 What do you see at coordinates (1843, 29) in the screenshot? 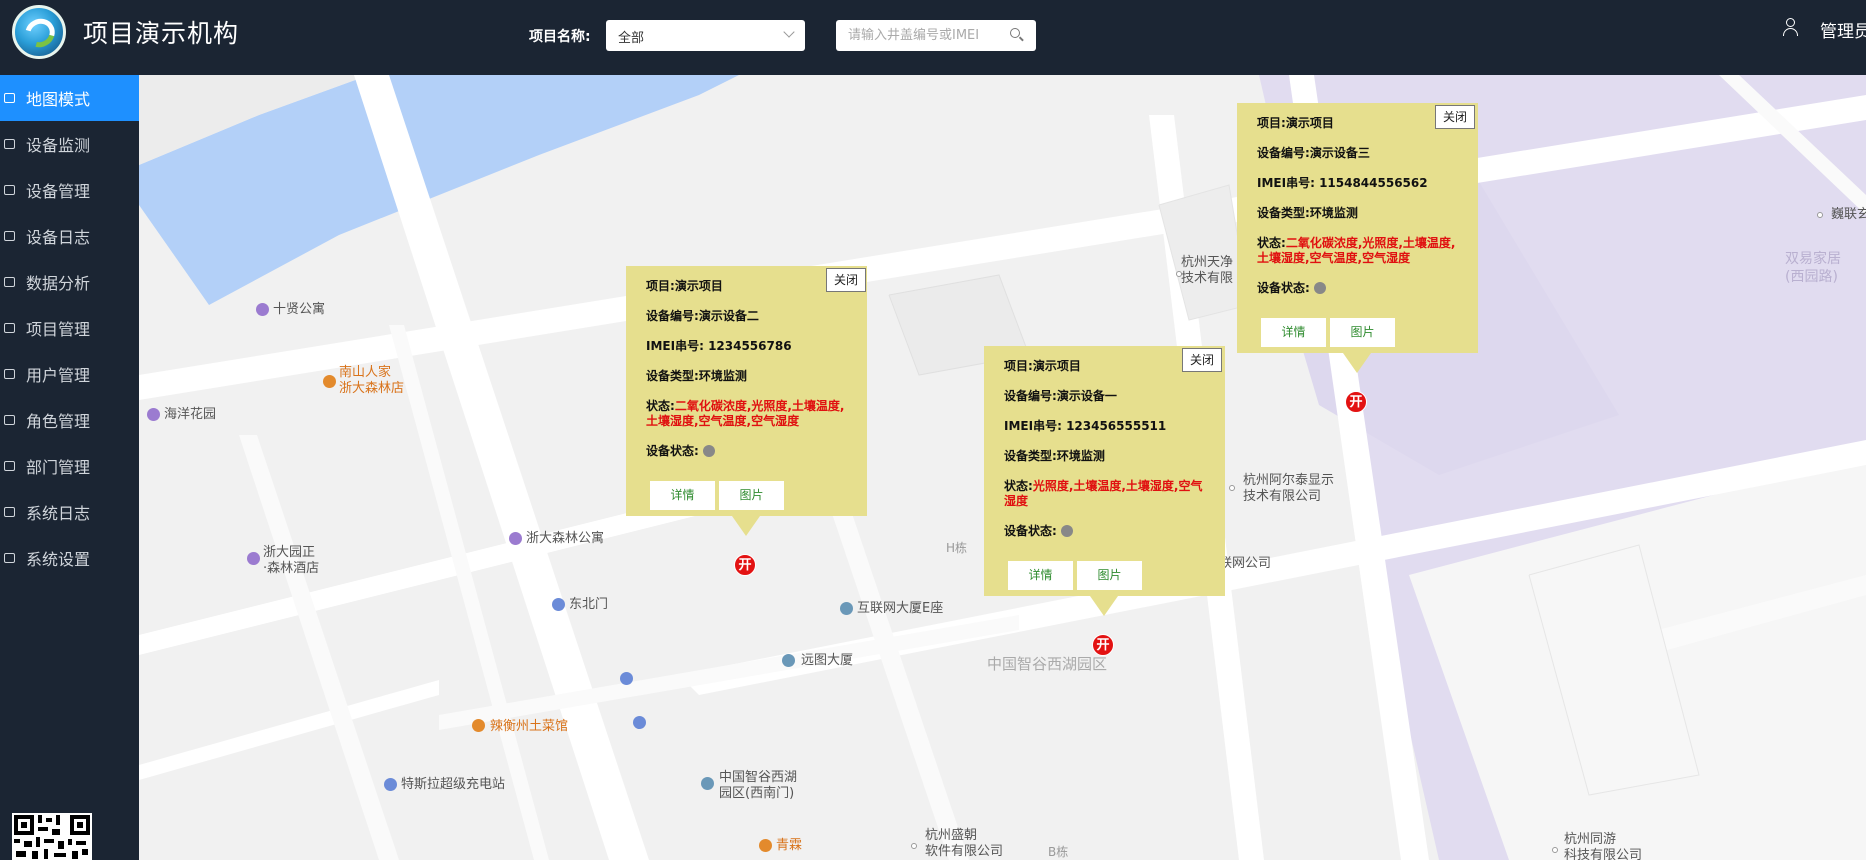
I see `user-name: 管理员` at bounding box center [1843, 29].